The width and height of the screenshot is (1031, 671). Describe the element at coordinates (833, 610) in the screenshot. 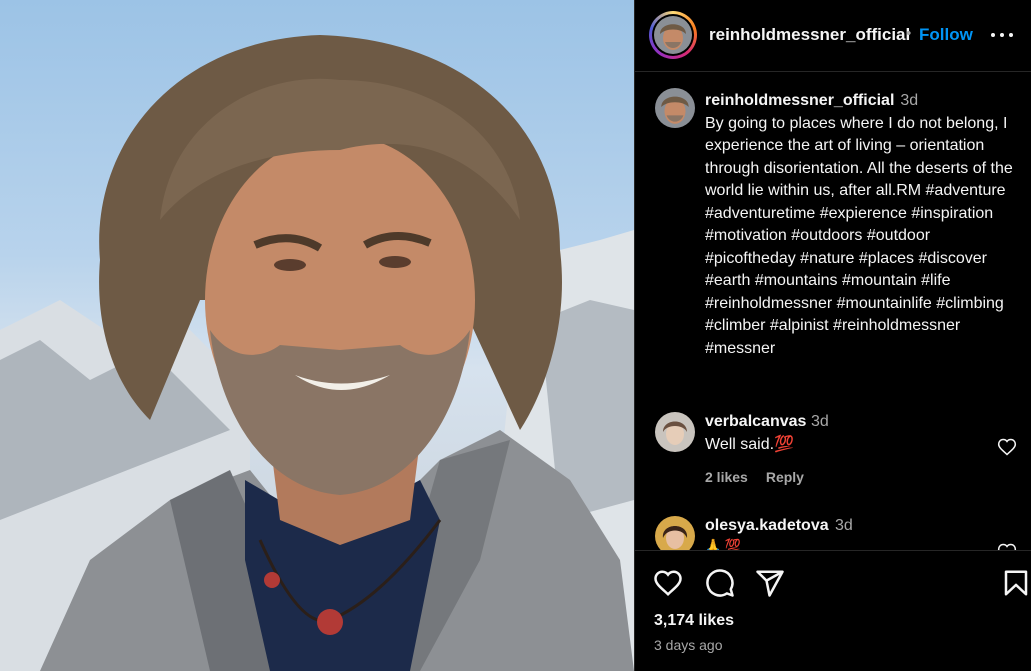

I see `action-bar: 3,174 likes 3 days ago` at that location.